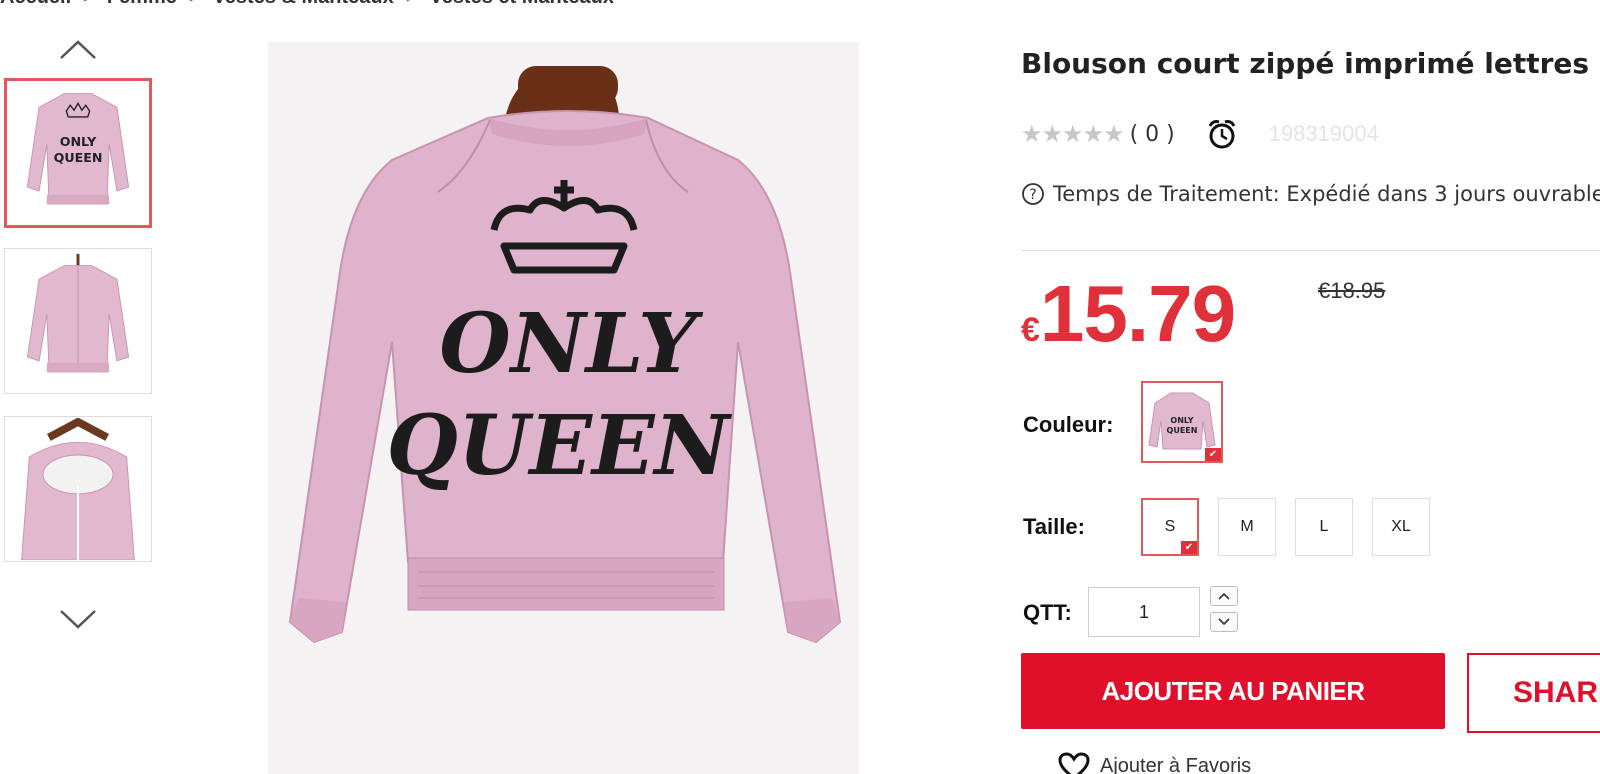 This screenshot has width=1600, height=774. I want to click on heart-icon, so click(1074, 763).